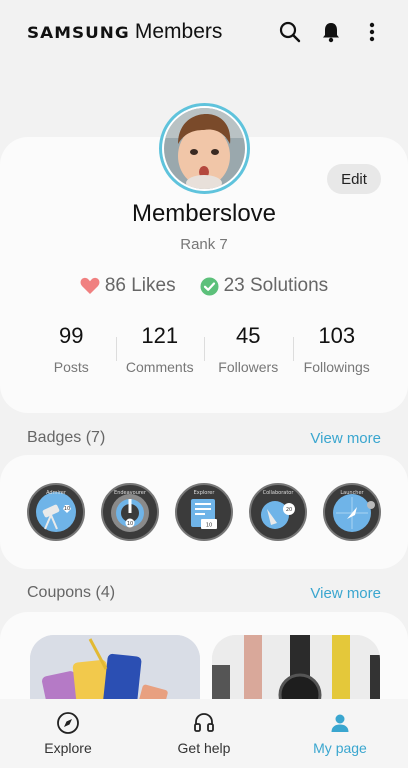  I want to click on stat-followings: 103 Followings, so click(337, 351).